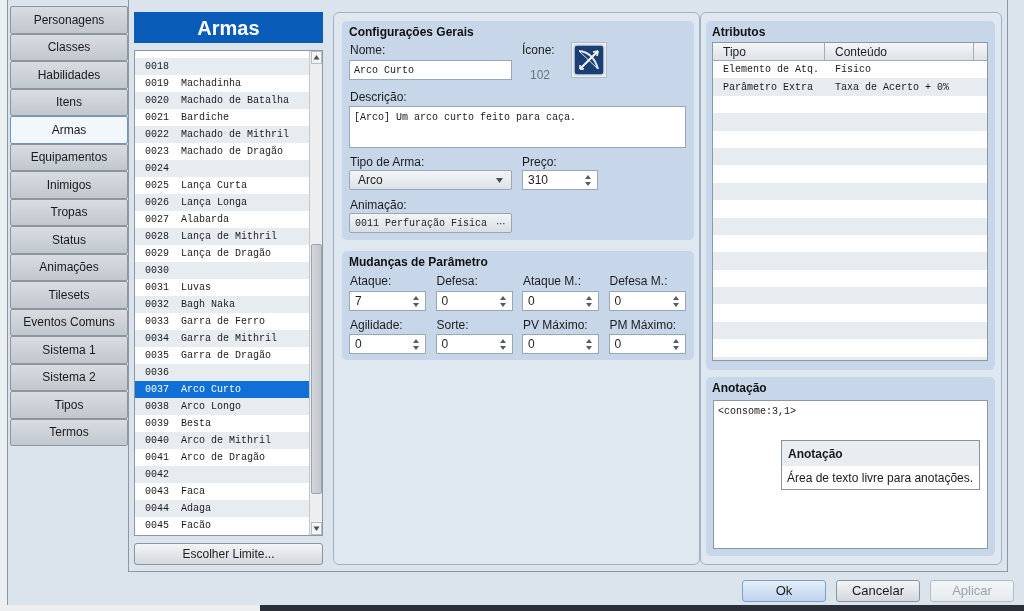  What do you see at coordinates (69, 322) in the screenshot?
I see `nav-tab: Eventos Comuns` at bounding box center [69, 322].